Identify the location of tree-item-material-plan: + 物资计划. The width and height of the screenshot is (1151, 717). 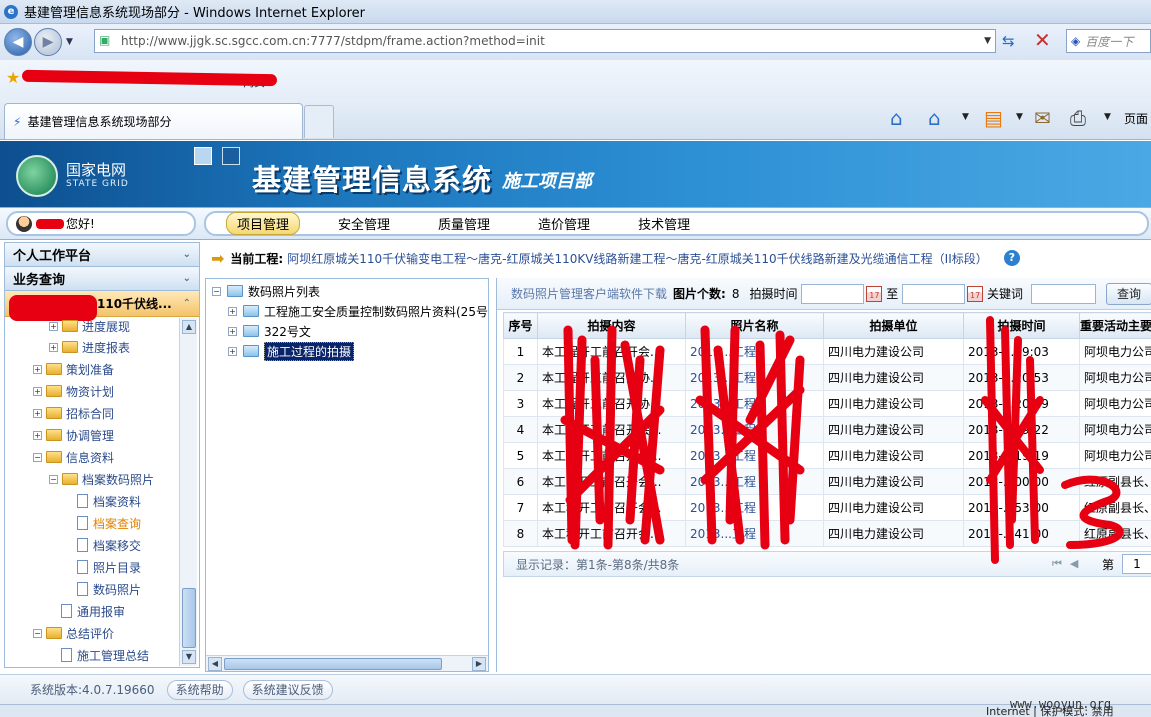
(73, 391).